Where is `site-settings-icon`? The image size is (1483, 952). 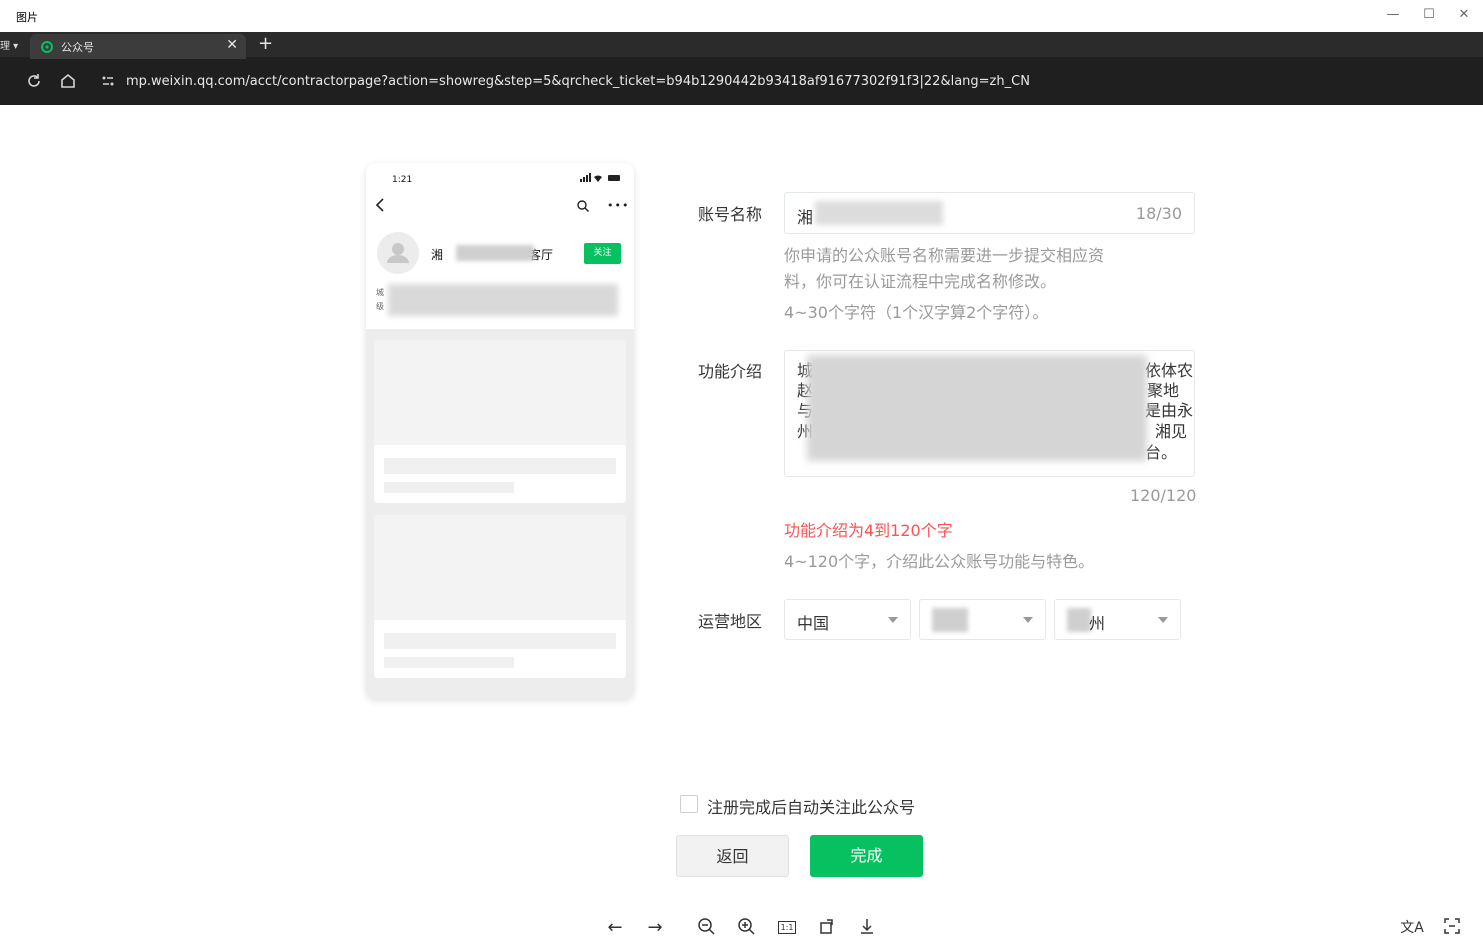 site-settings-icon is located at coordinates (108, 81).